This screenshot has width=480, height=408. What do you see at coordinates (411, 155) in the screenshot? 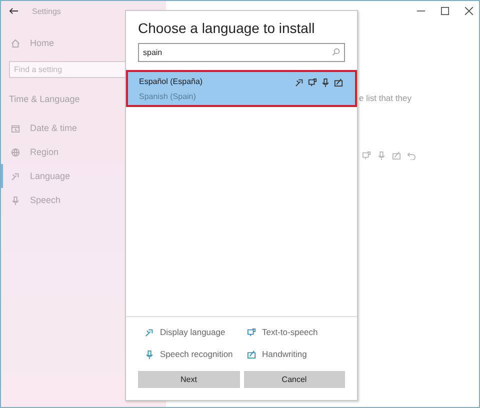
I see `undo-icon` at bounding box center [411, 155].